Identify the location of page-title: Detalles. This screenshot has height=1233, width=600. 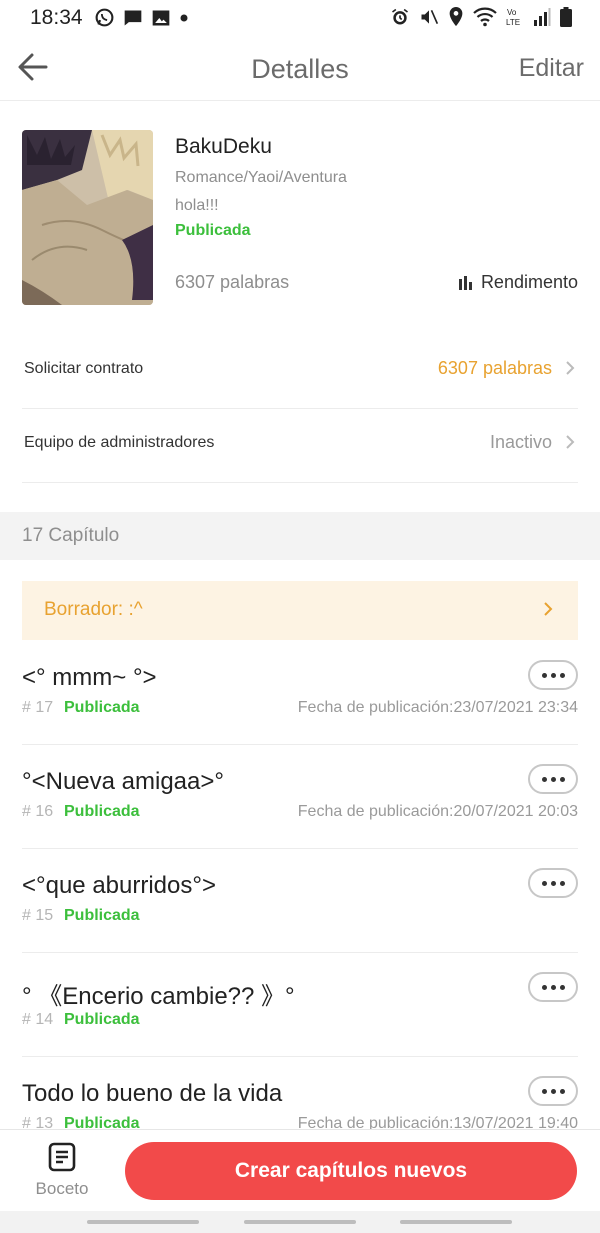
(300, 69).